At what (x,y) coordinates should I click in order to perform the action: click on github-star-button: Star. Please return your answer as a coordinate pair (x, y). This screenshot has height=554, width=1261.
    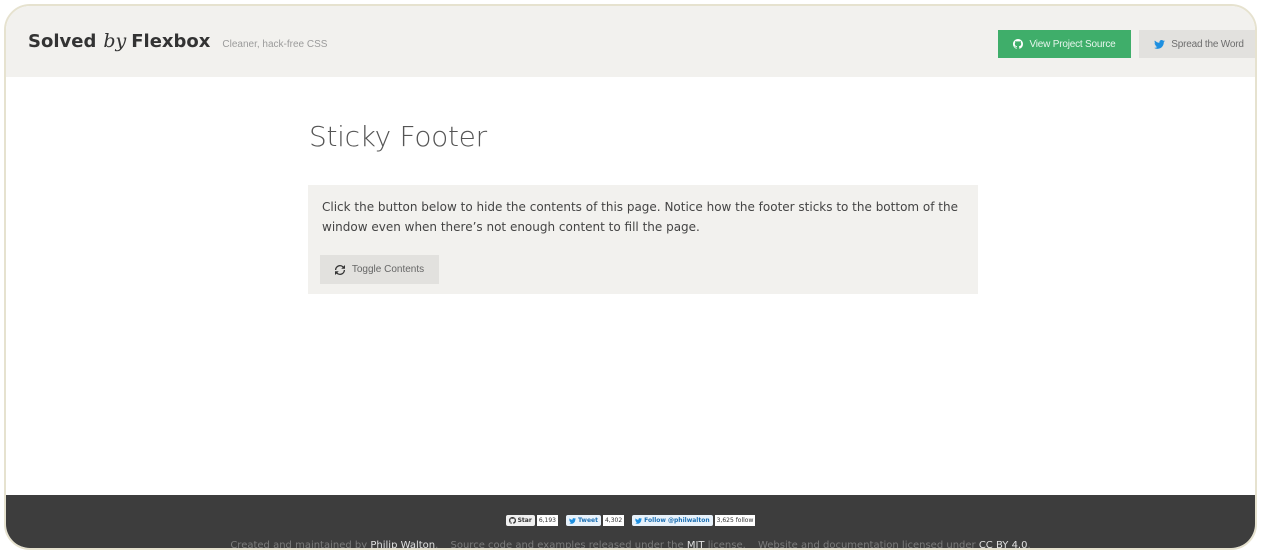
    Looking at the image, I should click on (520, 520).